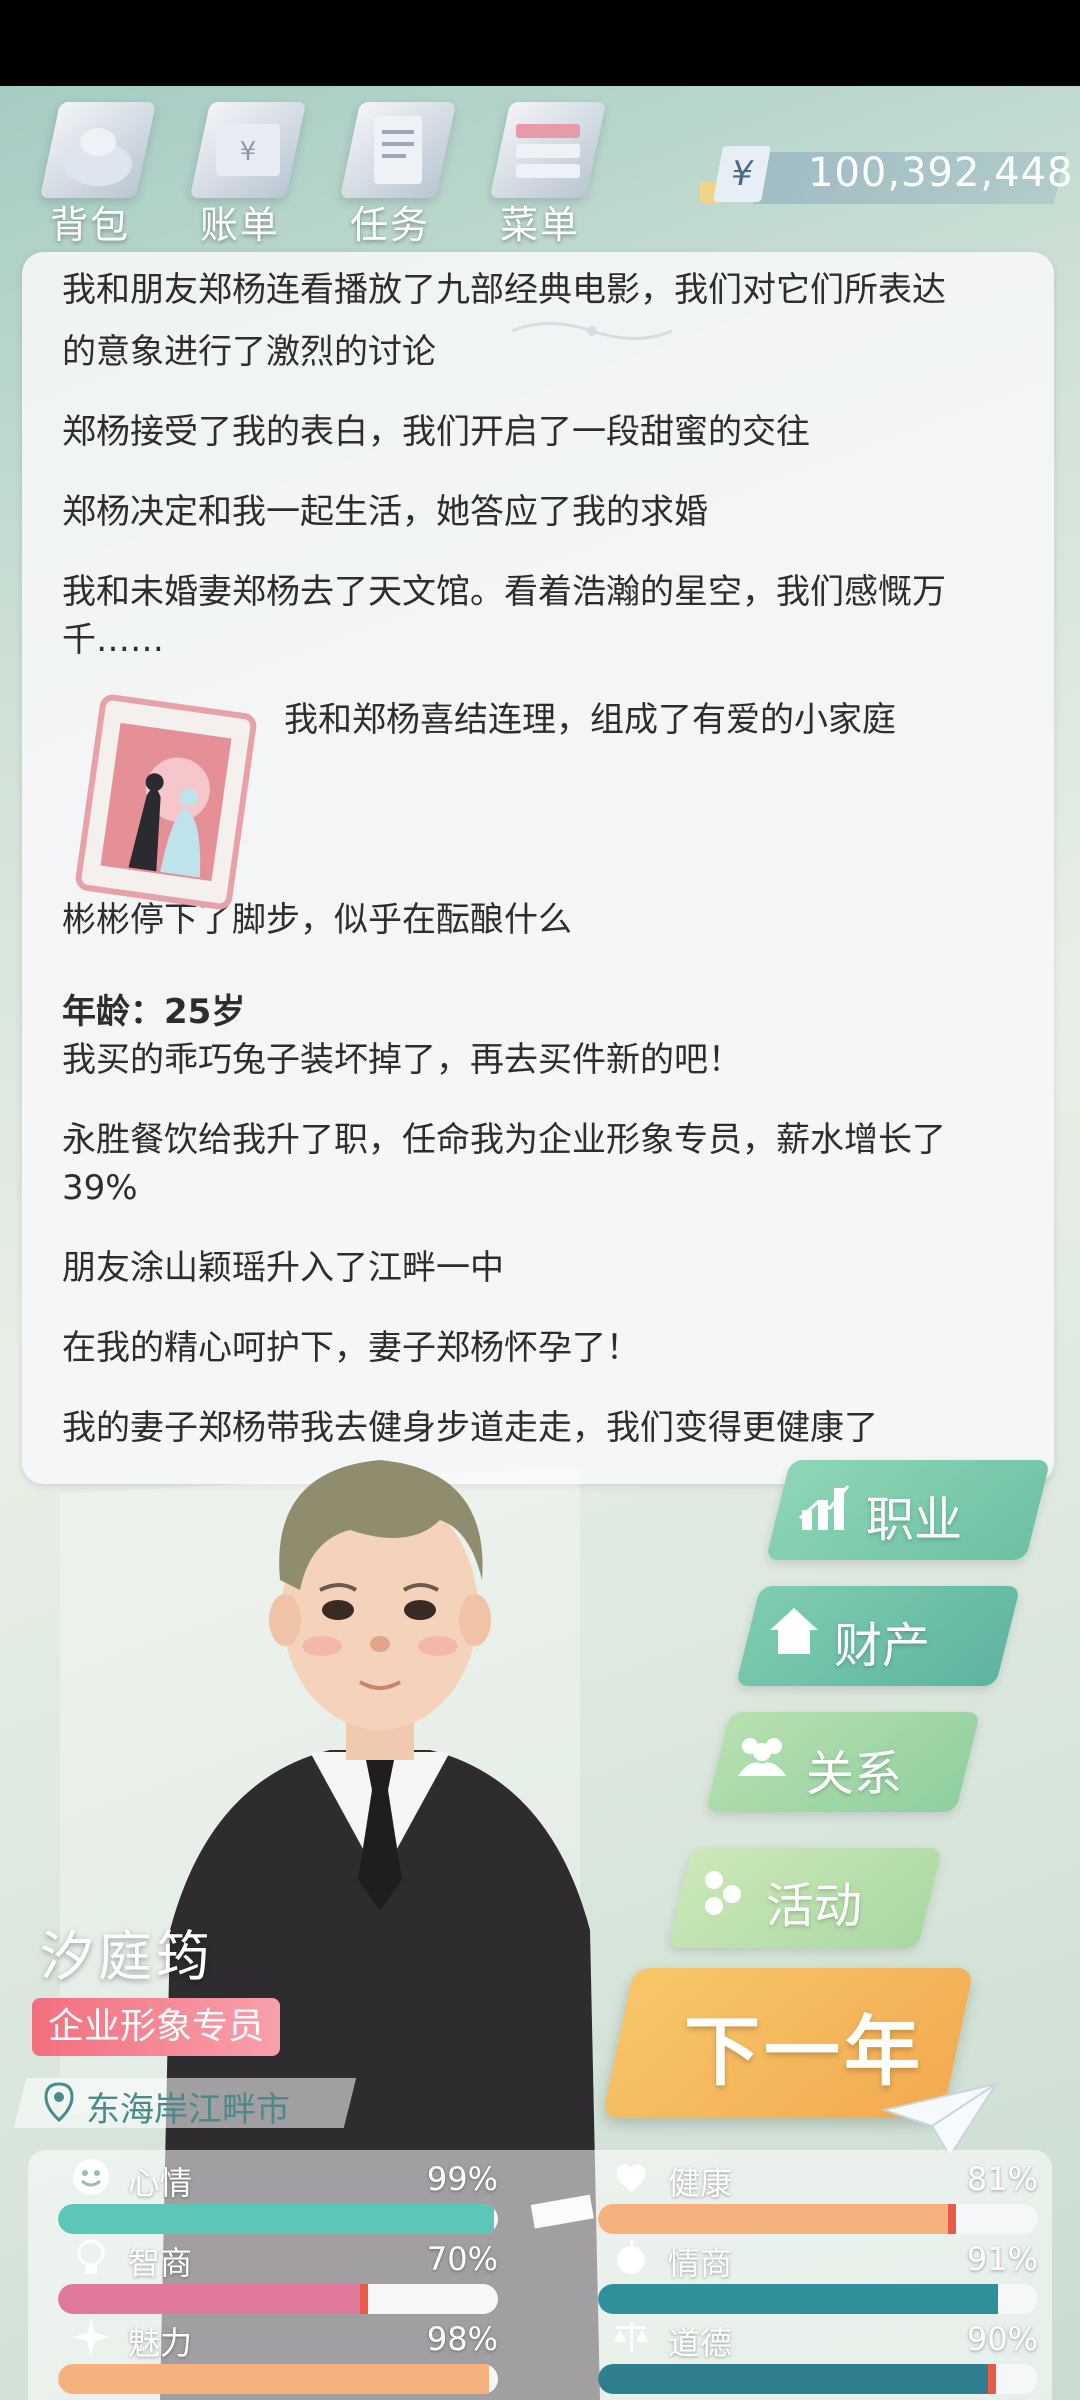 The image size is (1080, 2400). What do you see at coordinates (470, 1428) in the screenshot?
I see `log-line: 我的妻子郑杨带我去健身步道走走，我们变得更健康了` at bounding box center [470, 1428].